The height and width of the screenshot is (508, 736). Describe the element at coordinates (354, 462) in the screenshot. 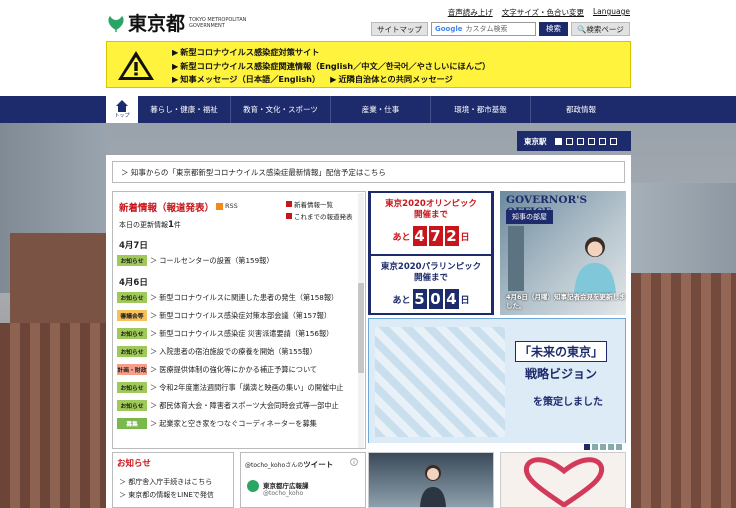

I see `info-icon` at that location.